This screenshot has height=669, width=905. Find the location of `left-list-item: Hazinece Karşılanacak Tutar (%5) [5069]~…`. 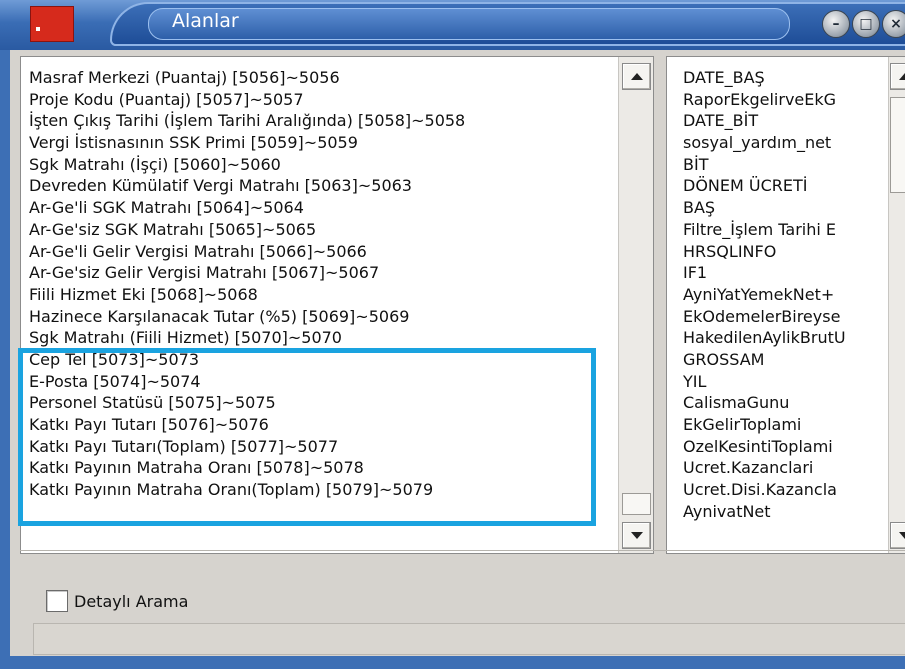

left-list-item: Hazinece Karşılanacak Tutar (%5) [5069]~… is located at coordinates (247, 317).